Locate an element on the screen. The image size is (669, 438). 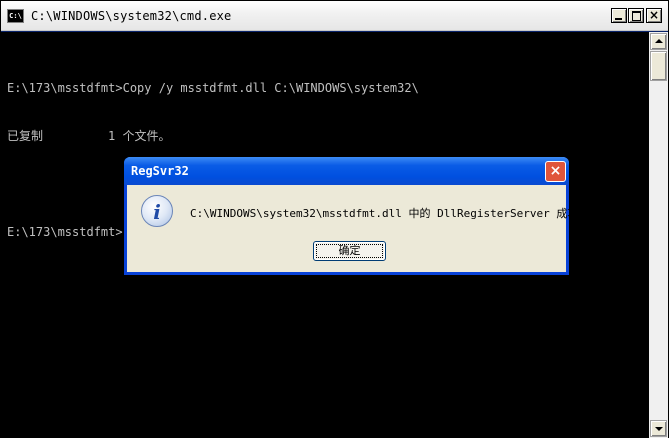
scroll-thumb is located at coordinates (658, 66).